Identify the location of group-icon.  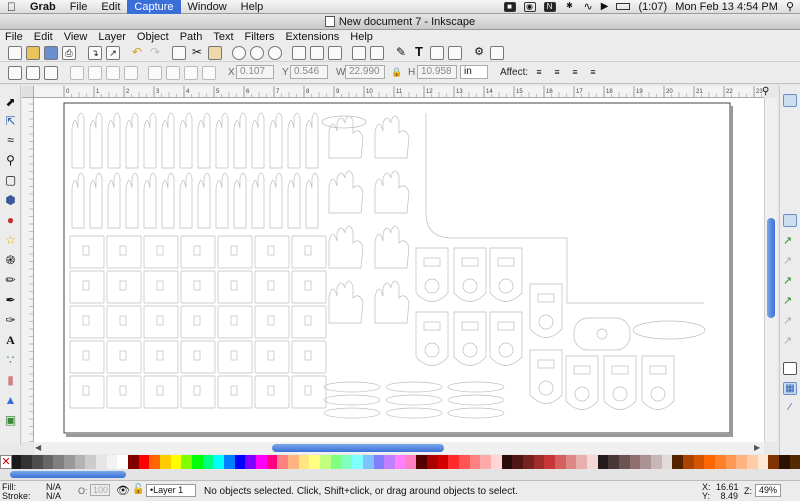
(359, 53).